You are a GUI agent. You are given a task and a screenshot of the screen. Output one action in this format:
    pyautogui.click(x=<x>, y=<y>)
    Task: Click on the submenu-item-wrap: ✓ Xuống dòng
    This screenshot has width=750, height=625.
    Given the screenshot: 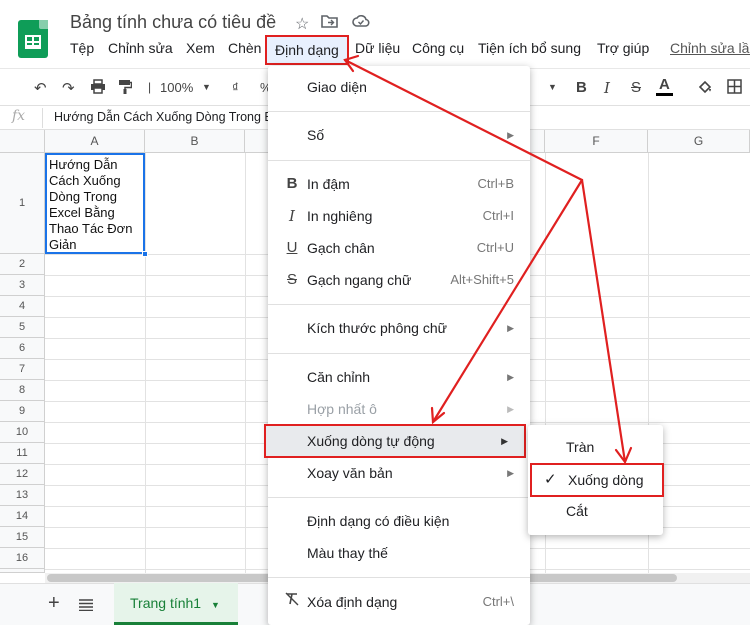 What is the action you would take?
    pyautogui.click(x=597, y=480)
    